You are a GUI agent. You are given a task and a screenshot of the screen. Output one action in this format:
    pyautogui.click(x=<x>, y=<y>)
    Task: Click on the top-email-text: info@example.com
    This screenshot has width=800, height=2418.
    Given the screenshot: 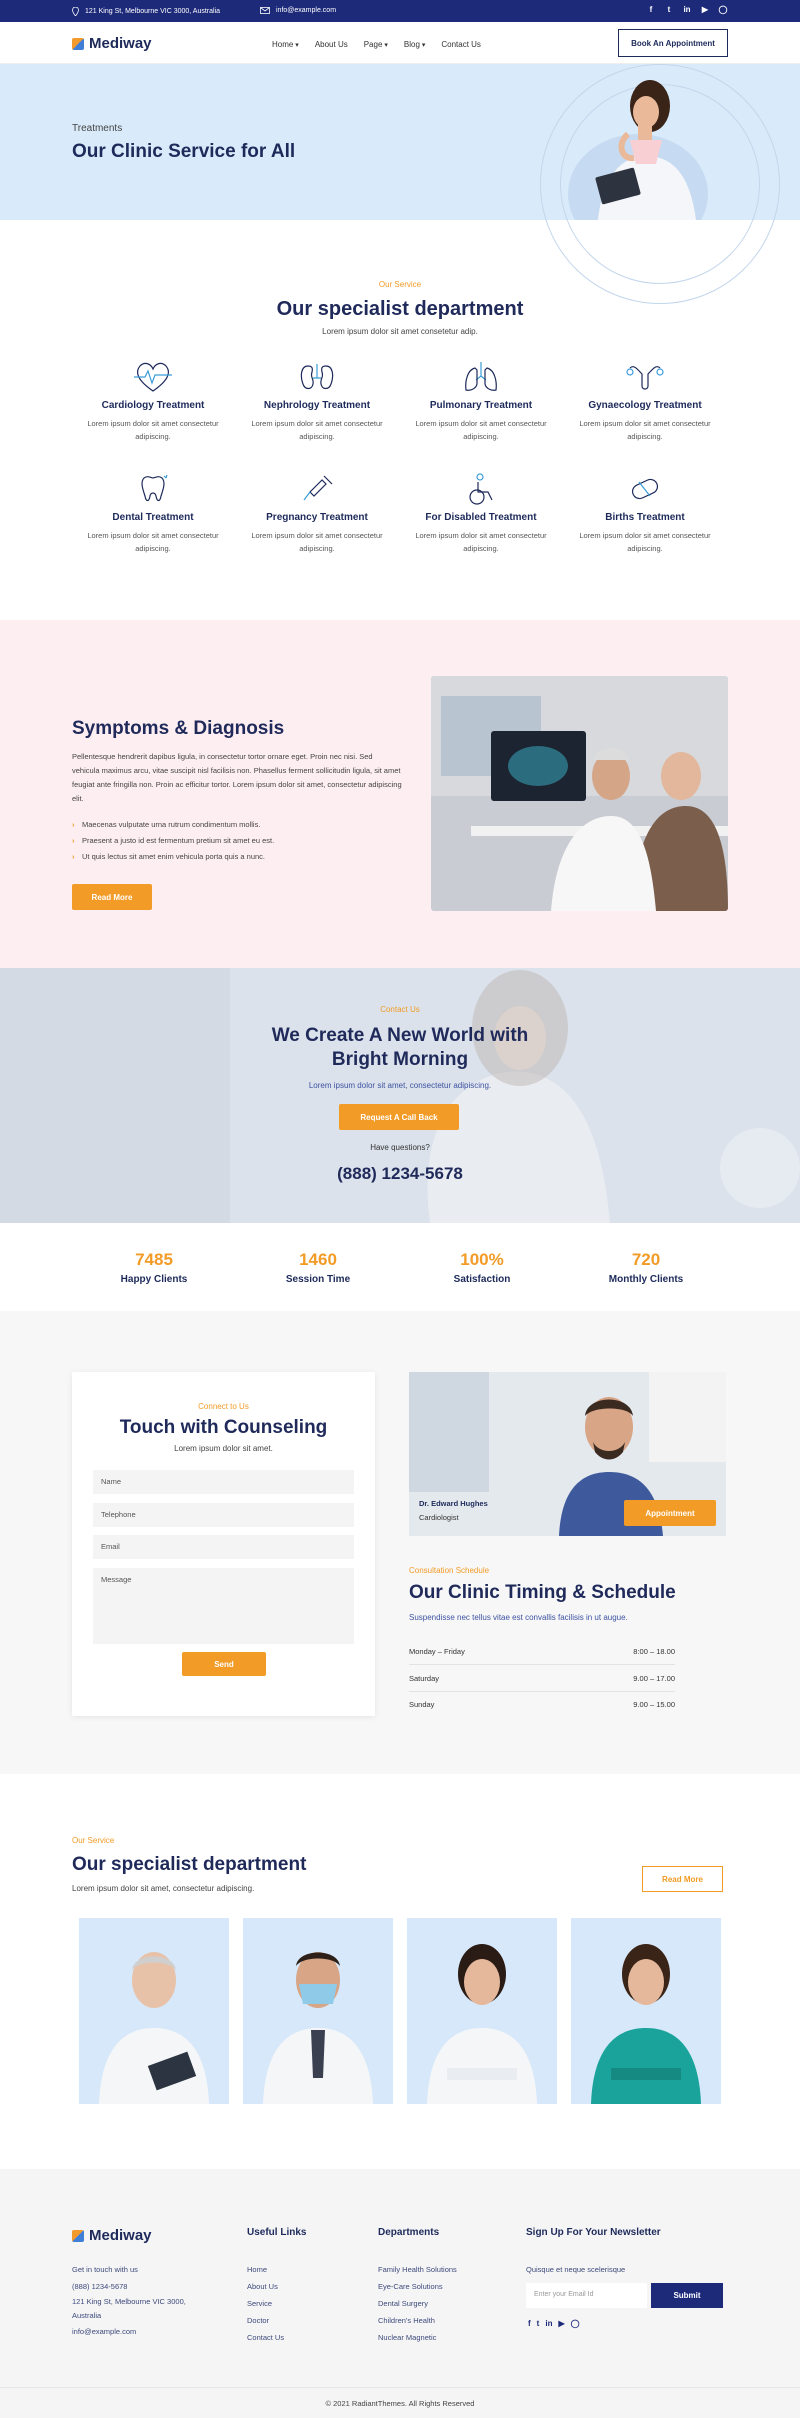 What is the action you would take?
    pyautogui.click(x=306, y=10)
    